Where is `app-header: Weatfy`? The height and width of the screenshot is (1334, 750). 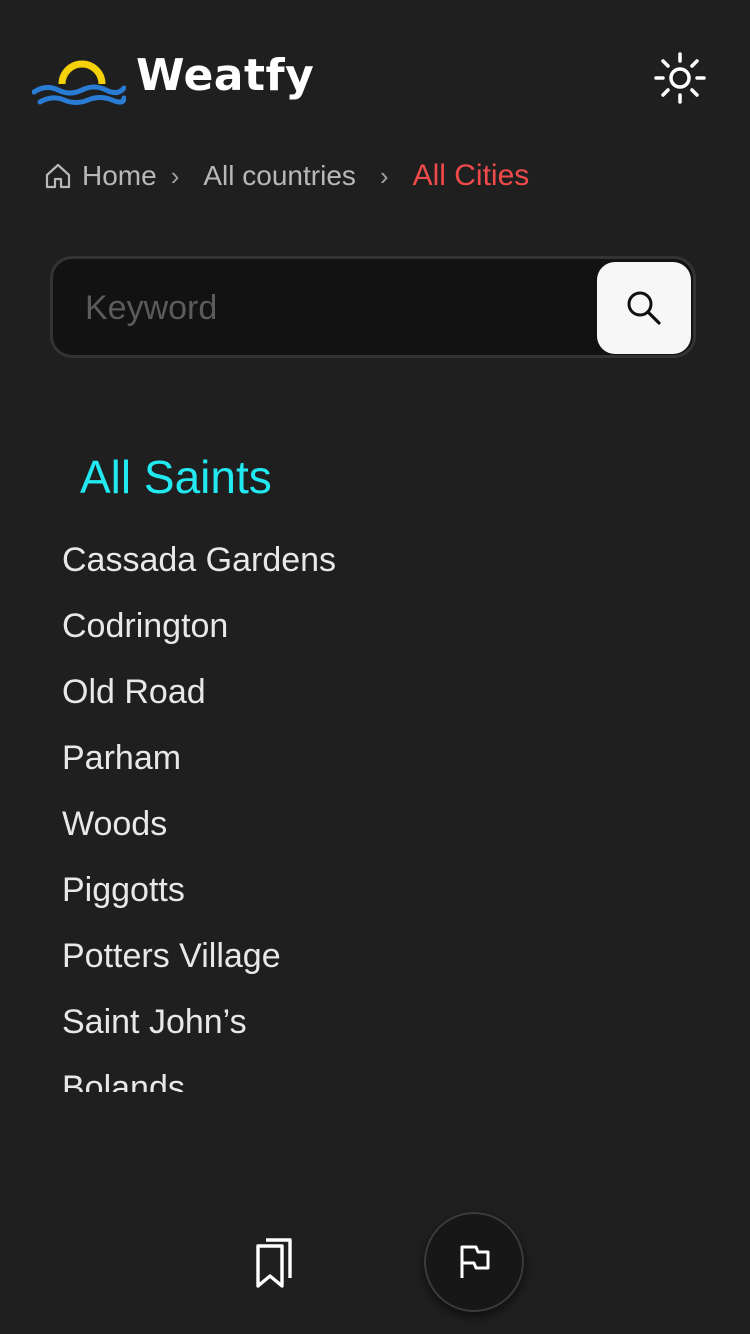
app-header: Weatfy is located at coordinates (375, 80).